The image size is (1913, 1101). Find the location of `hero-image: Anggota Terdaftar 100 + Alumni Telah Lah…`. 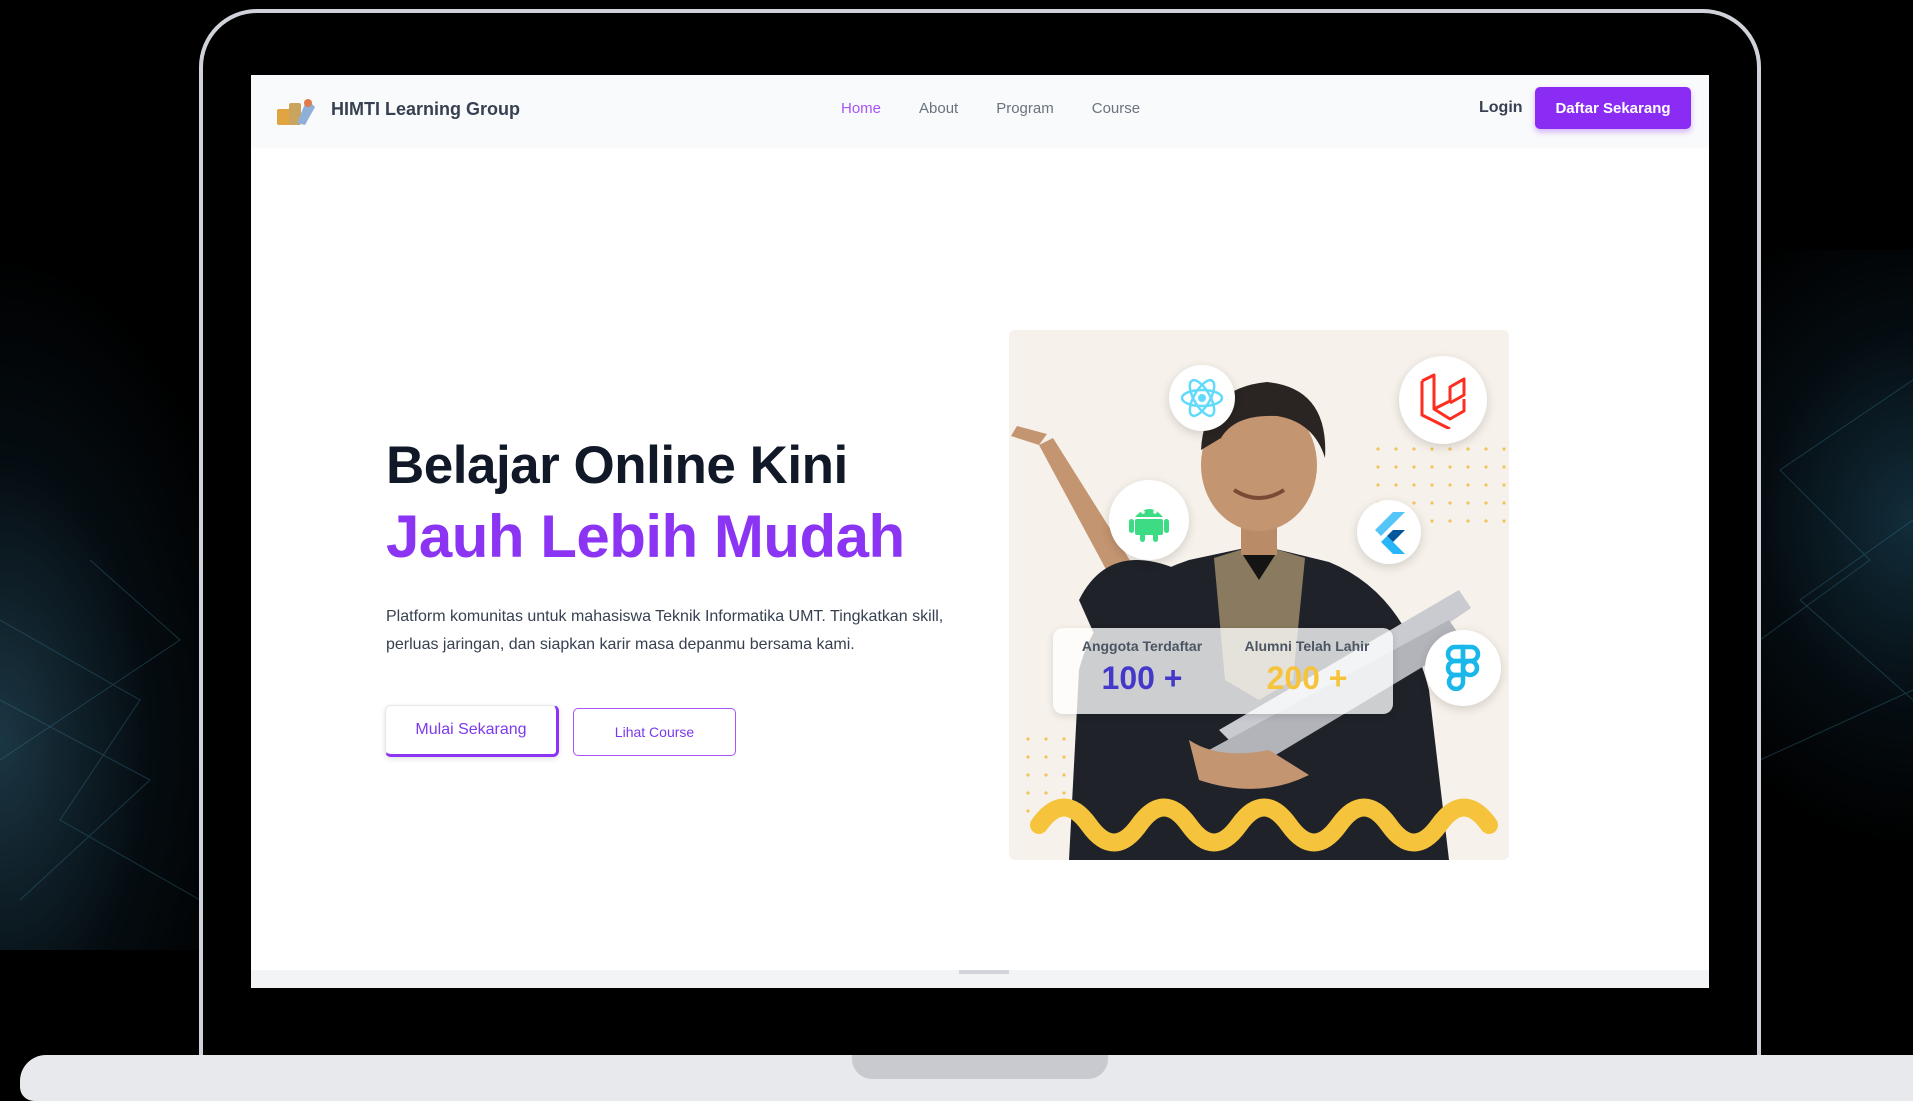

hero-image: Anggota Terdaftar 100 + Alumni Telah Lah… is located at coordinates (1259, 595).